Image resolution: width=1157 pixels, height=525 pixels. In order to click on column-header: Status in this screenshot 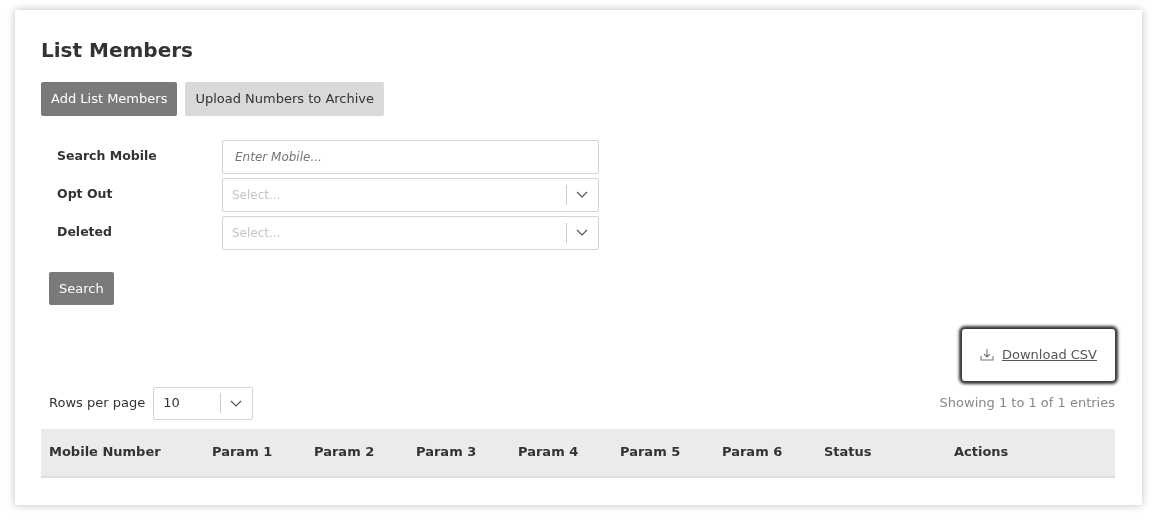, I will do `click(848, 452)`.